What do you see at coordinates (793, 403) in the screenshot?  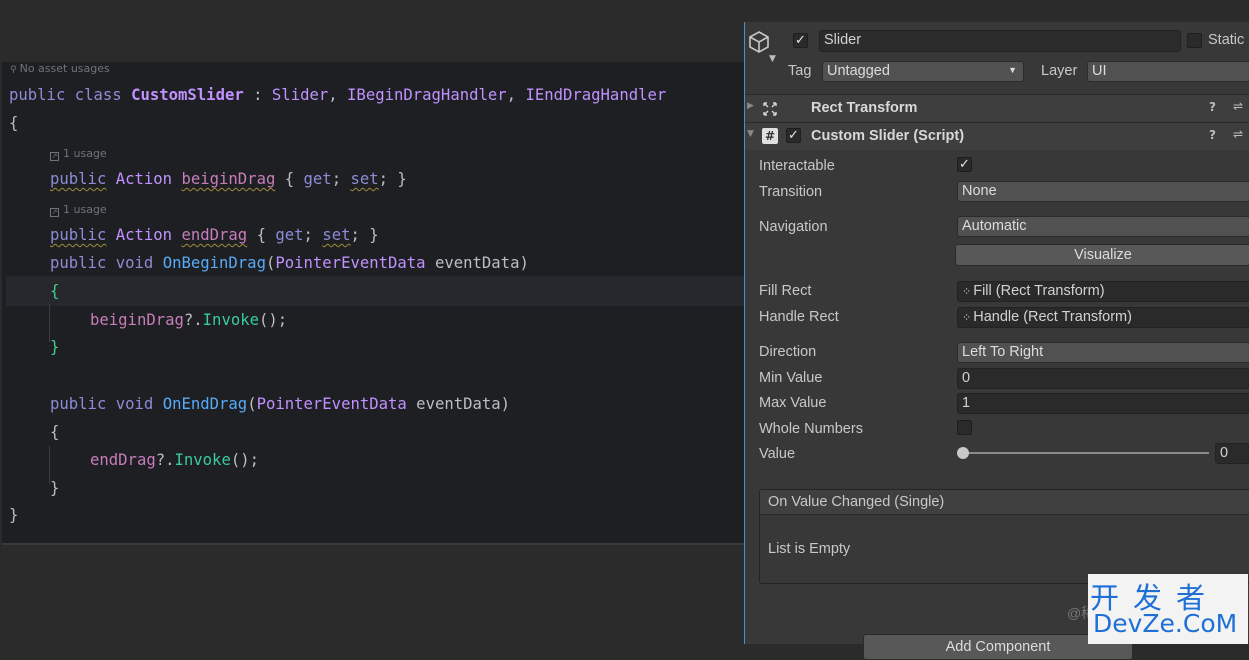 I see `max-value-label: Max Value` at bounding box center [793, 403].